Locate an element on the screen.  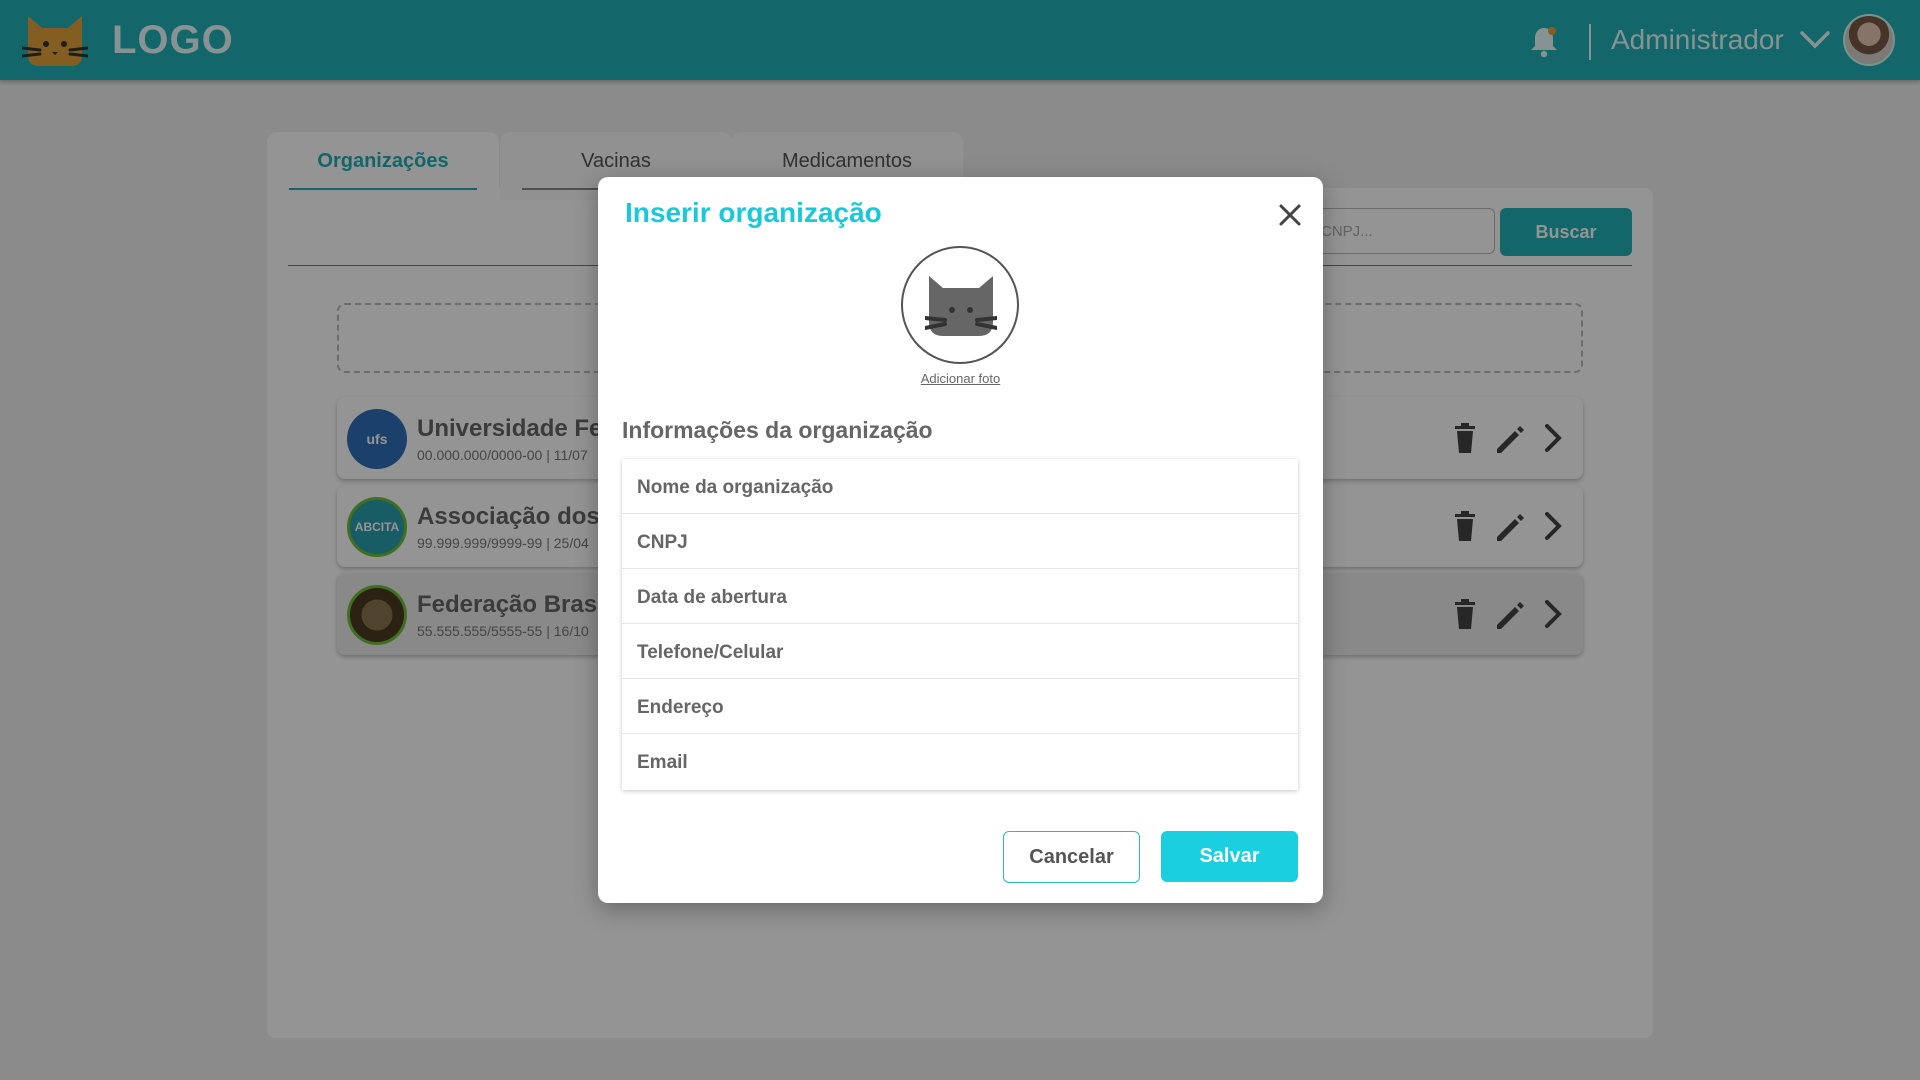
address-field: Endereço is located at coordinates (960, 706).